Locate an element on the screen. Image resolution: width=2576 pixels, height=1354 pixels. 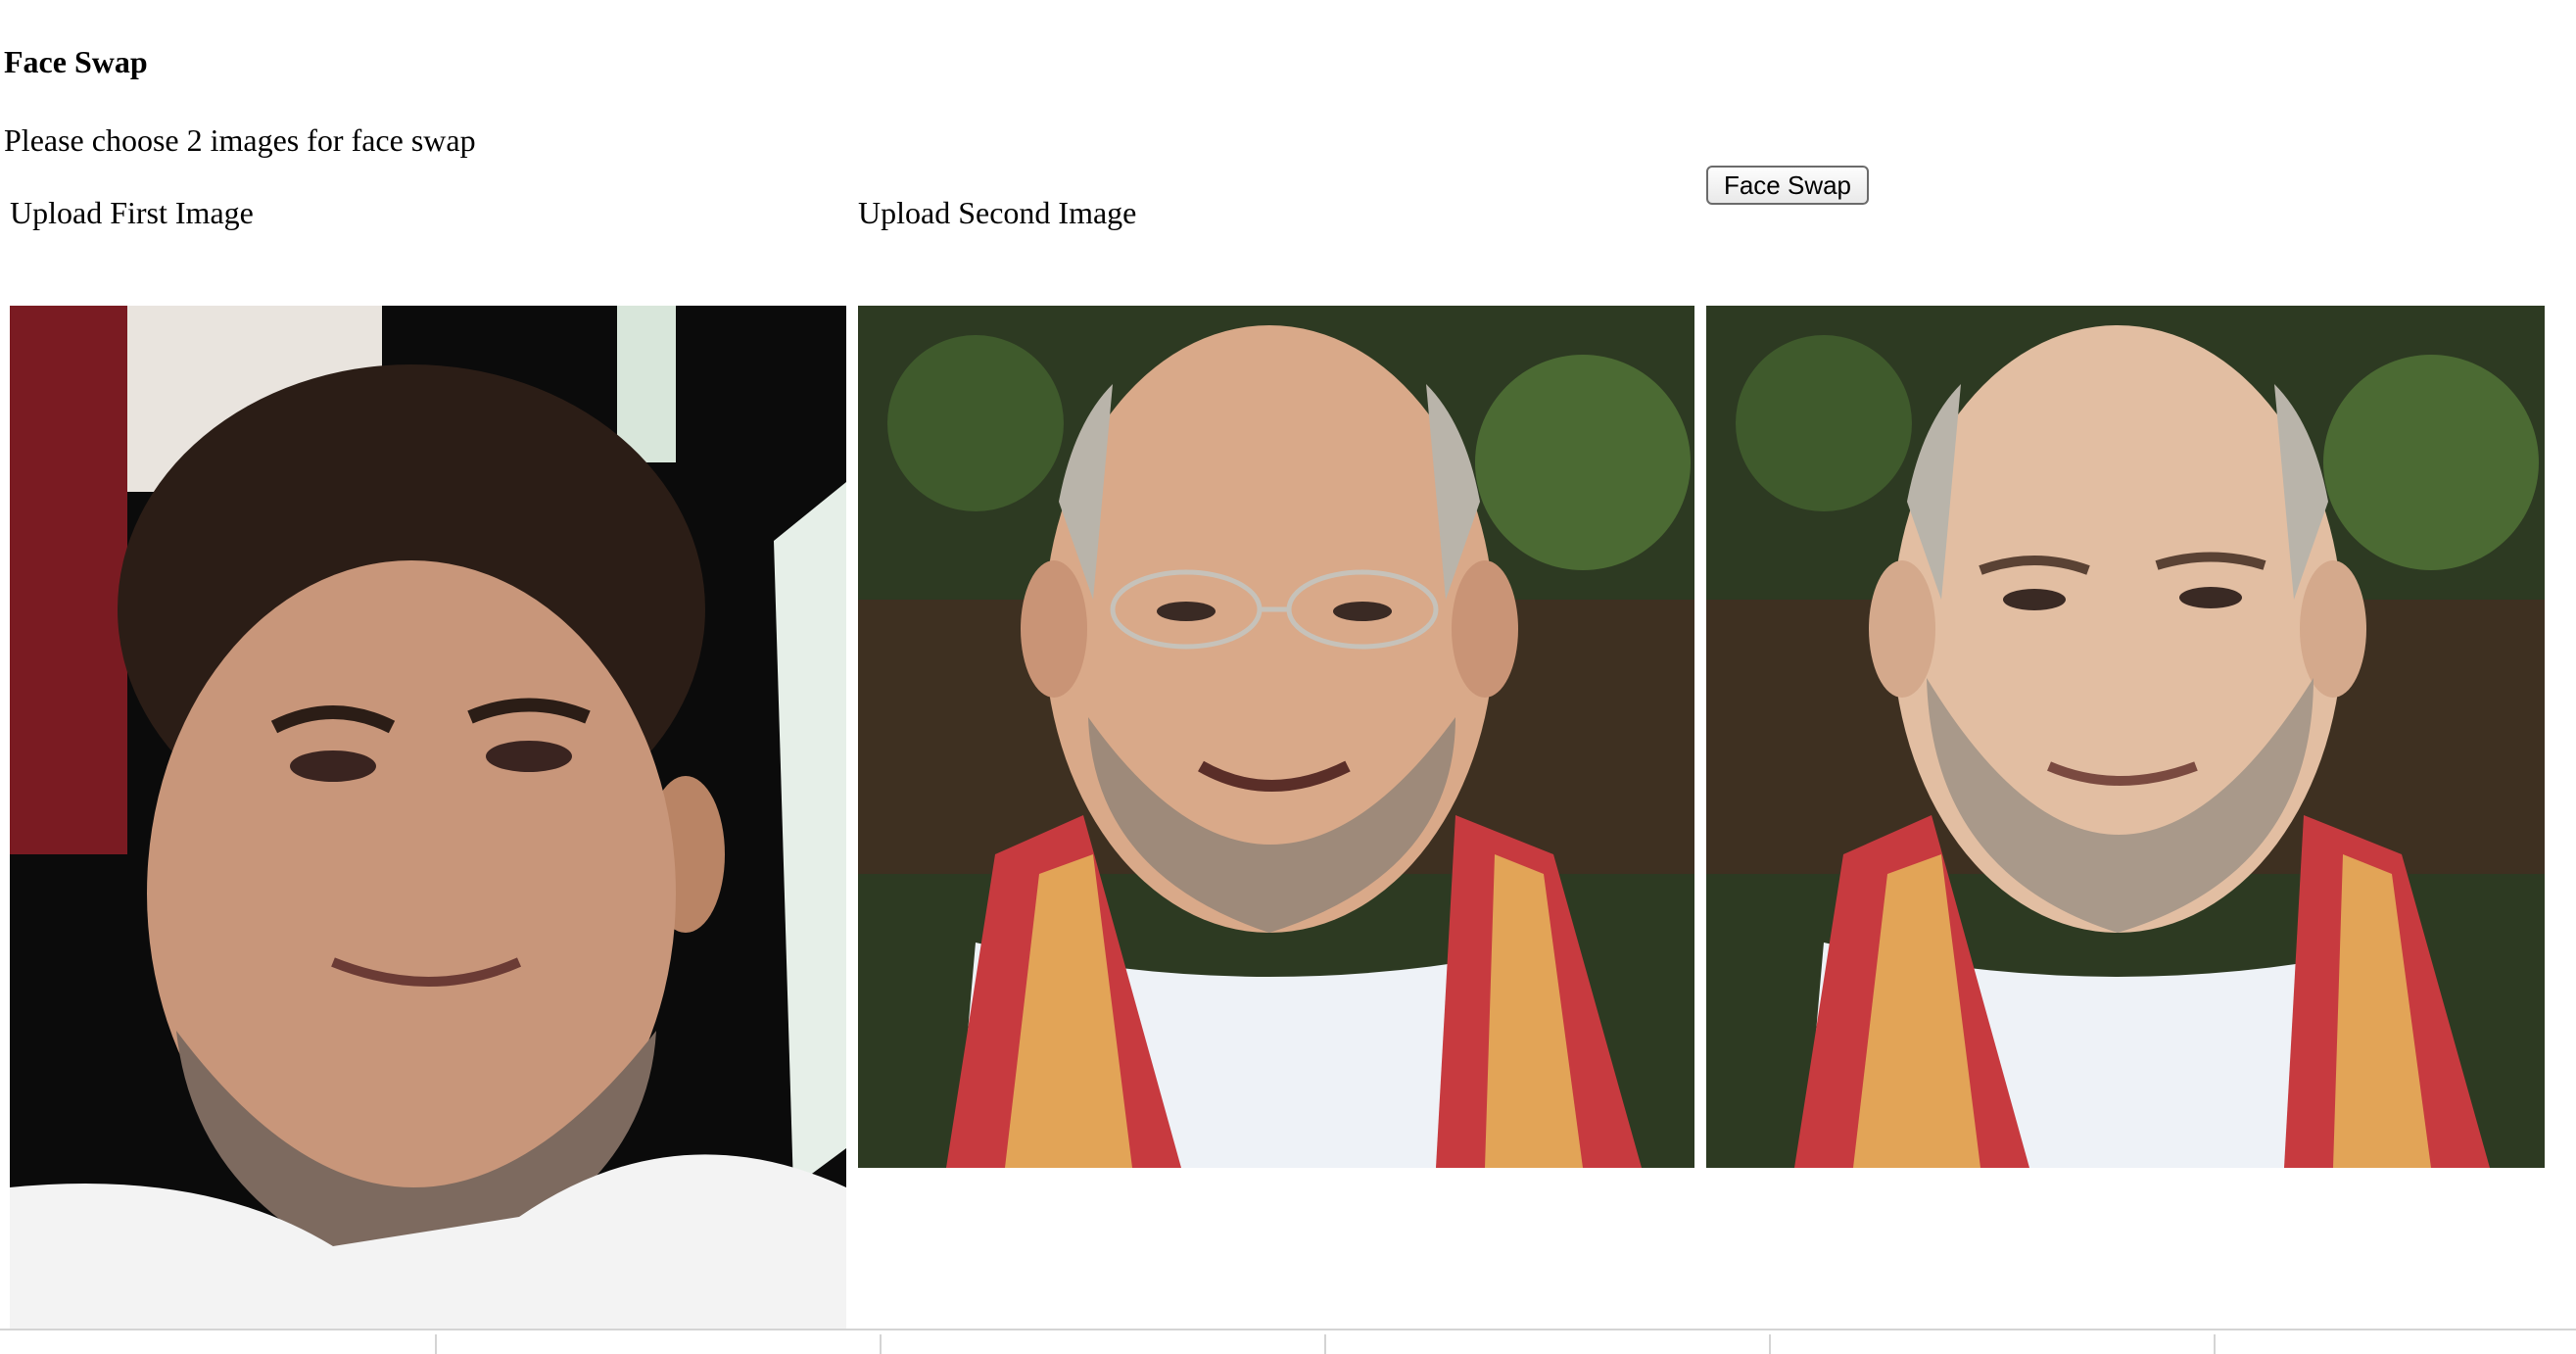
upload-first-label: Upload First Image is located at coordinates (132, 212).